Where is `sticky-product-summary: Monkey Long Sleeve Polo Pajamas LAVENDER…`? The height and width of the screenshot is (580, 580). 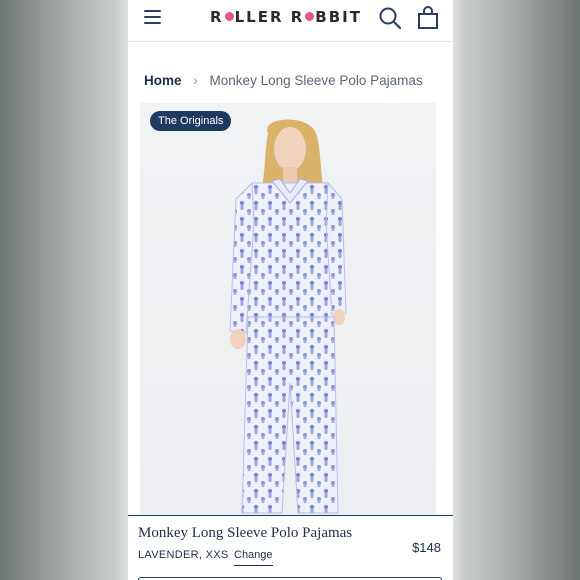 sticky-product-summary: Monkey Long Sleeve Polo Pajamas LAVENDER… is located at coordinates (290, 547).